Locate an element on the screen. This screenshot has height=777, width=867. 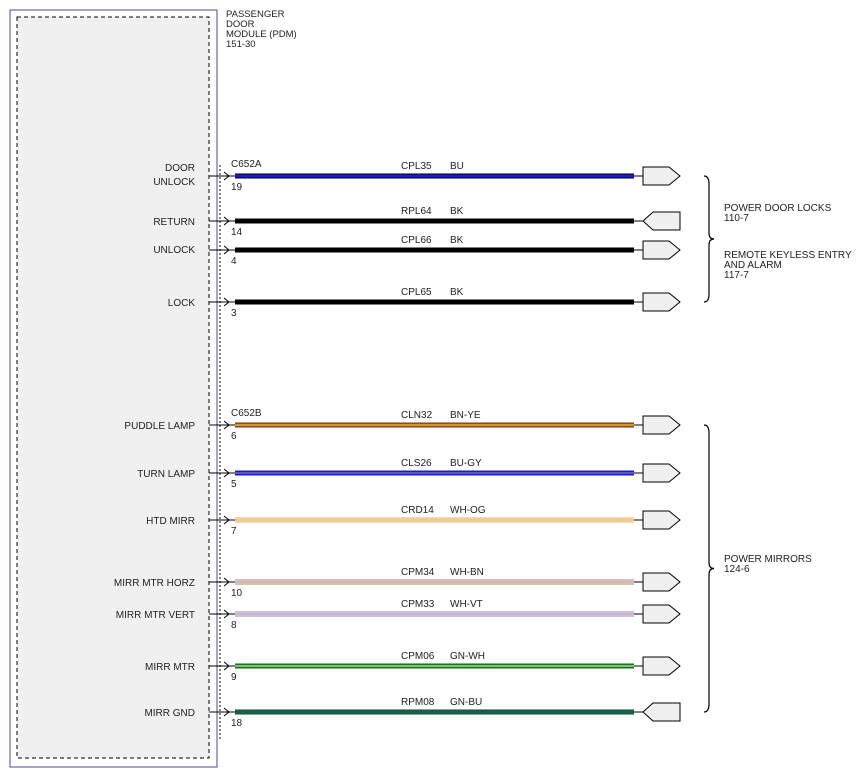
pin-function-label: TURN LAMP is located at coordinates (166, 474).